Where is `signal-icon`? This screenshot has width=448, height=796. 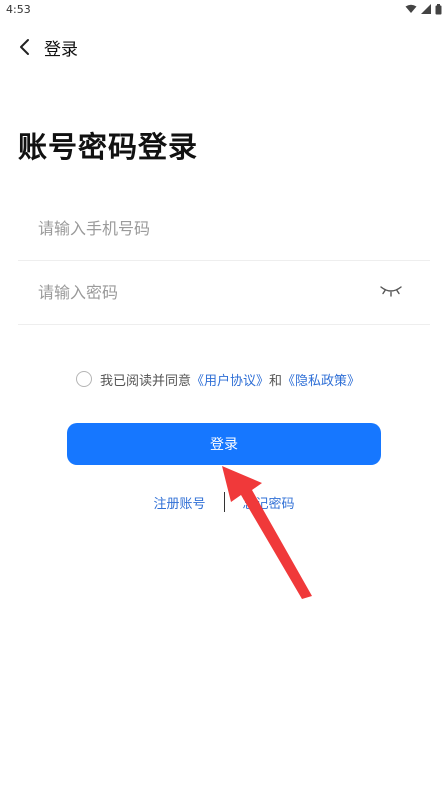
signal-icon is located at coordinates (426, 9).